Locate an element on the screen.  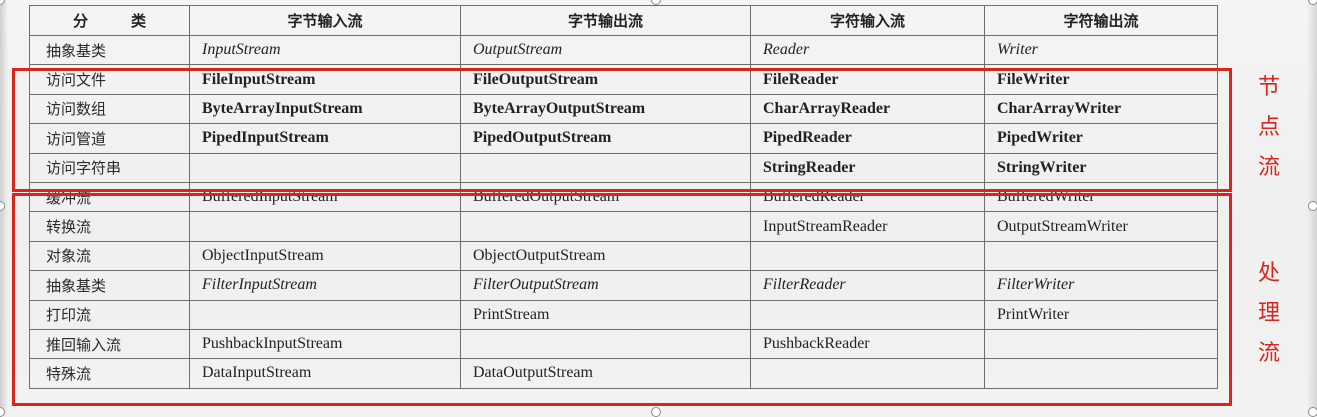
byte-input-cell: InputStream is located at coordinates (325, 50).